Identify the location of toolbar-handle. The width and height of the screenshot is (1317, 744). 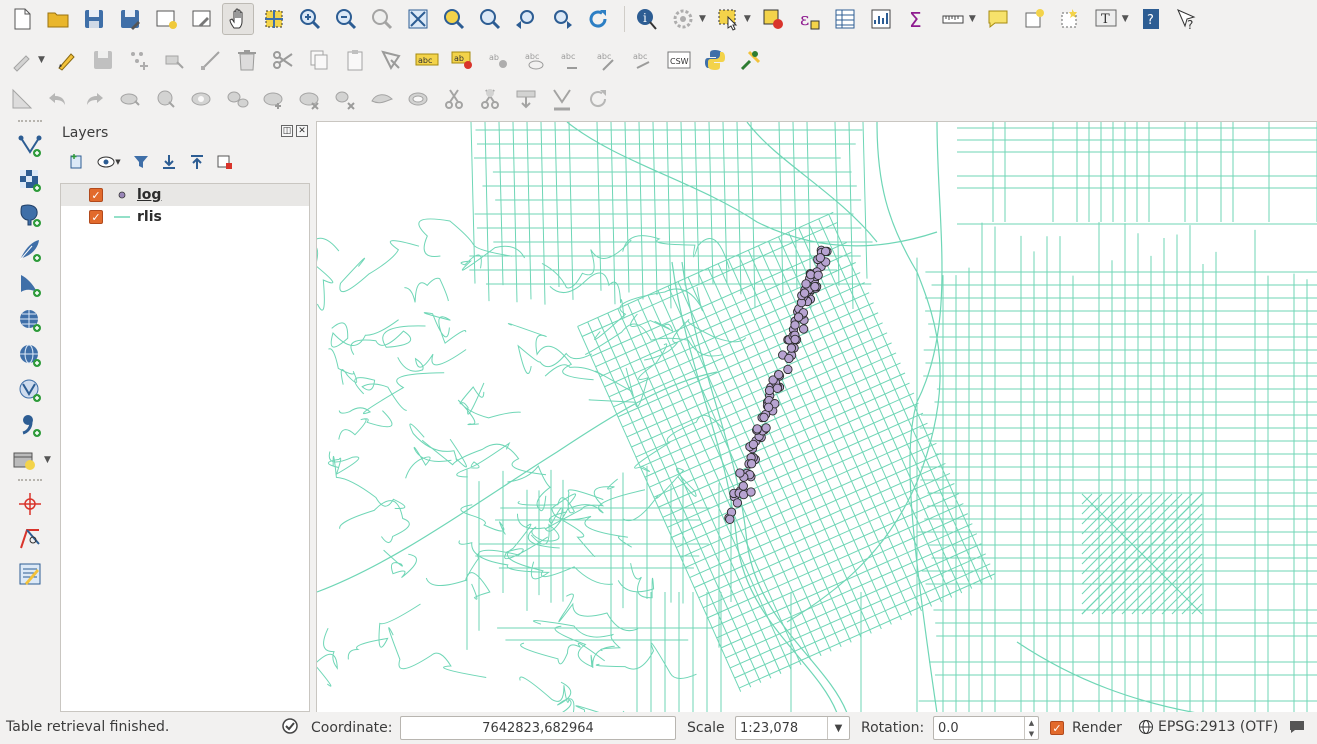
(30, 481).